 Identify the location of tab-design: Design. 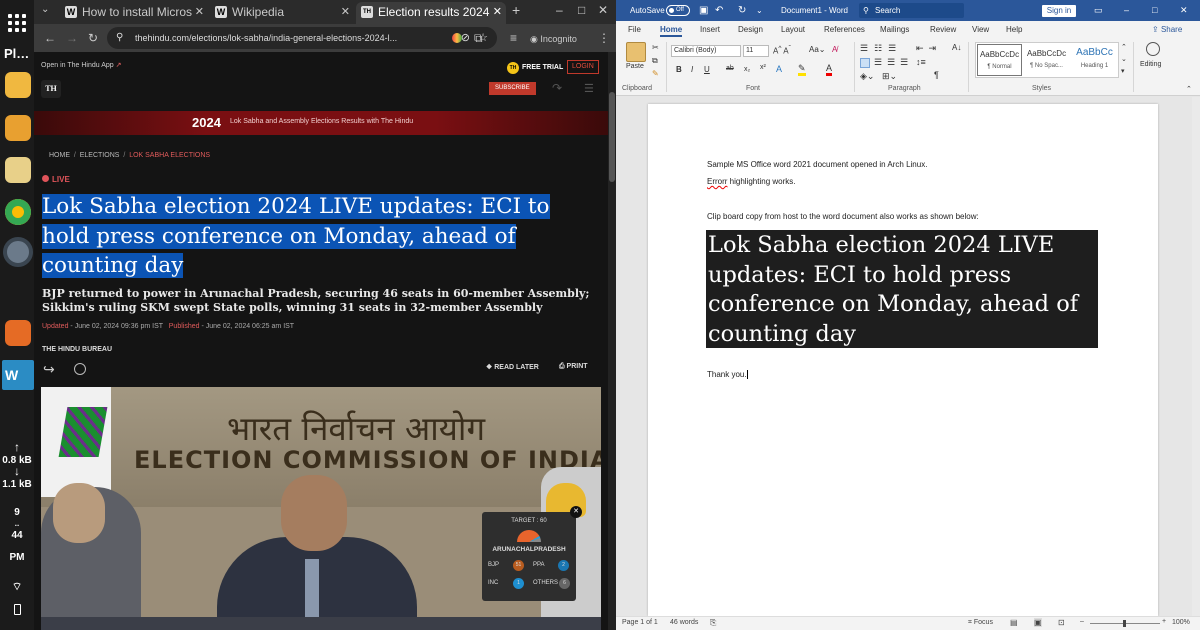
(750, 29).